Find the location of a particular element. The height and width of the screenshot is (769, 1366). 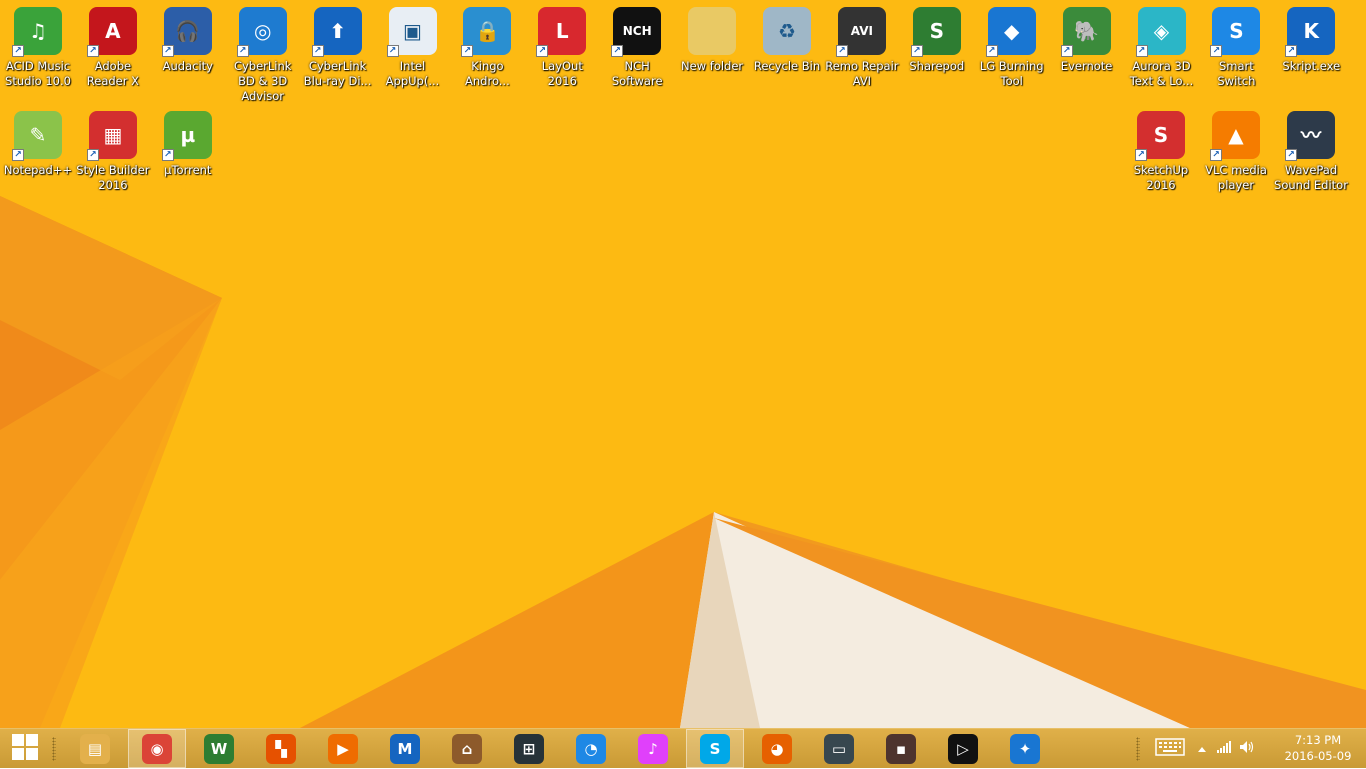

desktop-icon-adobe-reader: A ↗ Adobe Reader X is located at coordinates (113, 50).